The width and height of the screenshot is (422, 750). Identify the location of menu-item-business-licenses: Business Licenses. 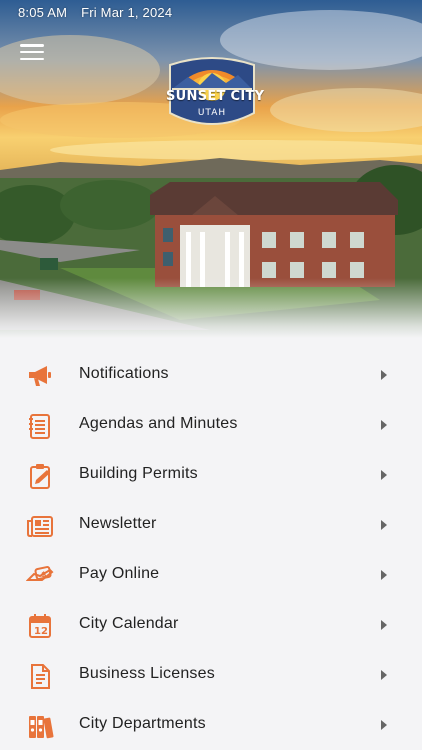
(211, 675).